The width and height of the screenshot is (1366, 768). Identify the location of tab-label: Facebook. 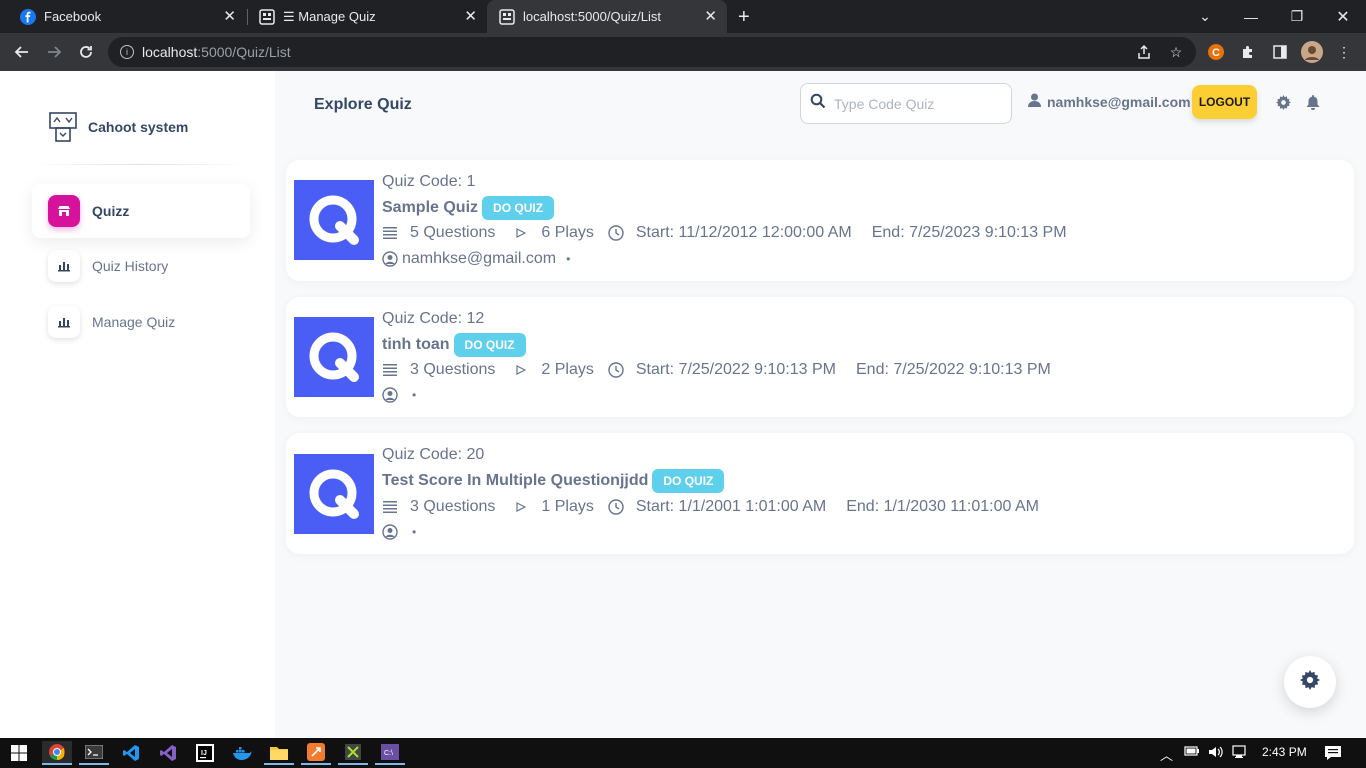
(73, 16).